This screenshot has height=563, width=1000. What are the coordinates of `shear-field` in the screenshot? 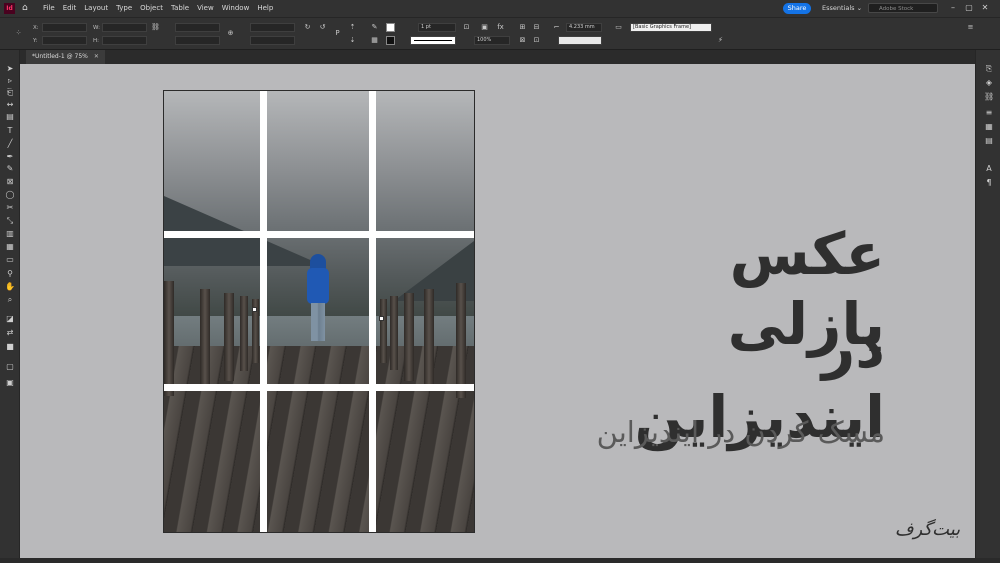 It's located at (272, 40).